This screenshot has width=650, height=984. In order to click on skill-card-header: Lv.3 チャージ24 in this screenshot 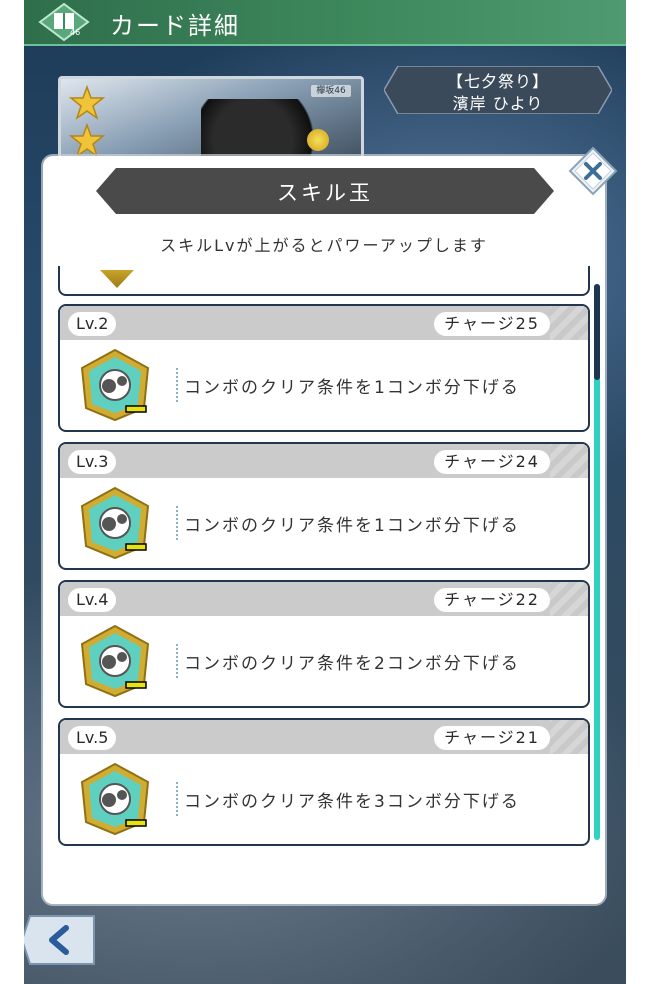, I will do `click(324, 461)`.